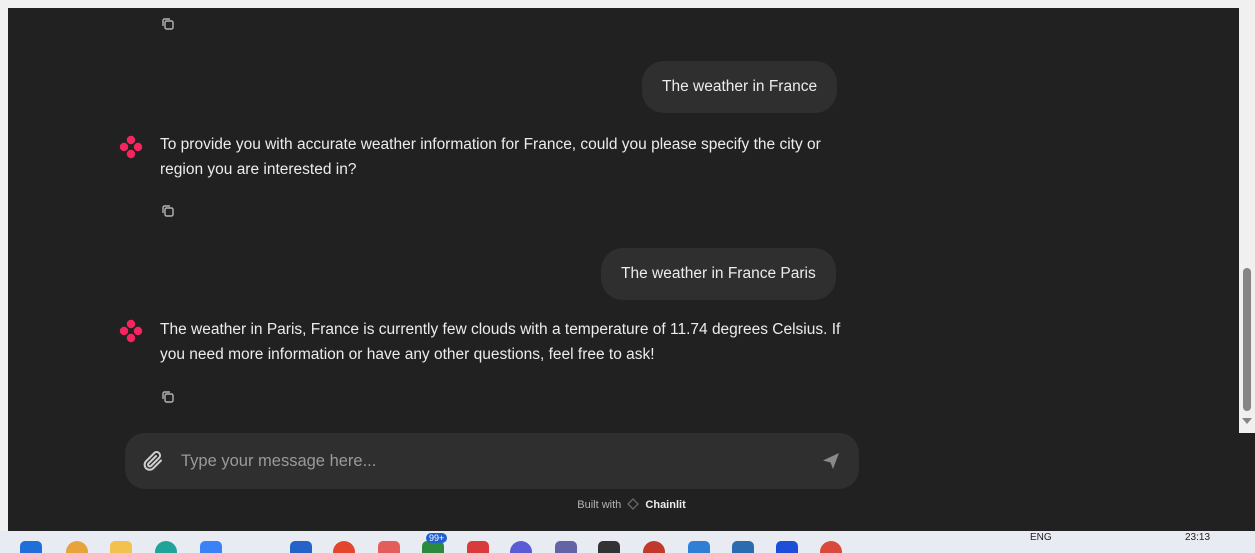  What do you see at coordinates (121, 547) in the screenshot?
I see `file-explorer-icon` at bounding box center [121, 547].